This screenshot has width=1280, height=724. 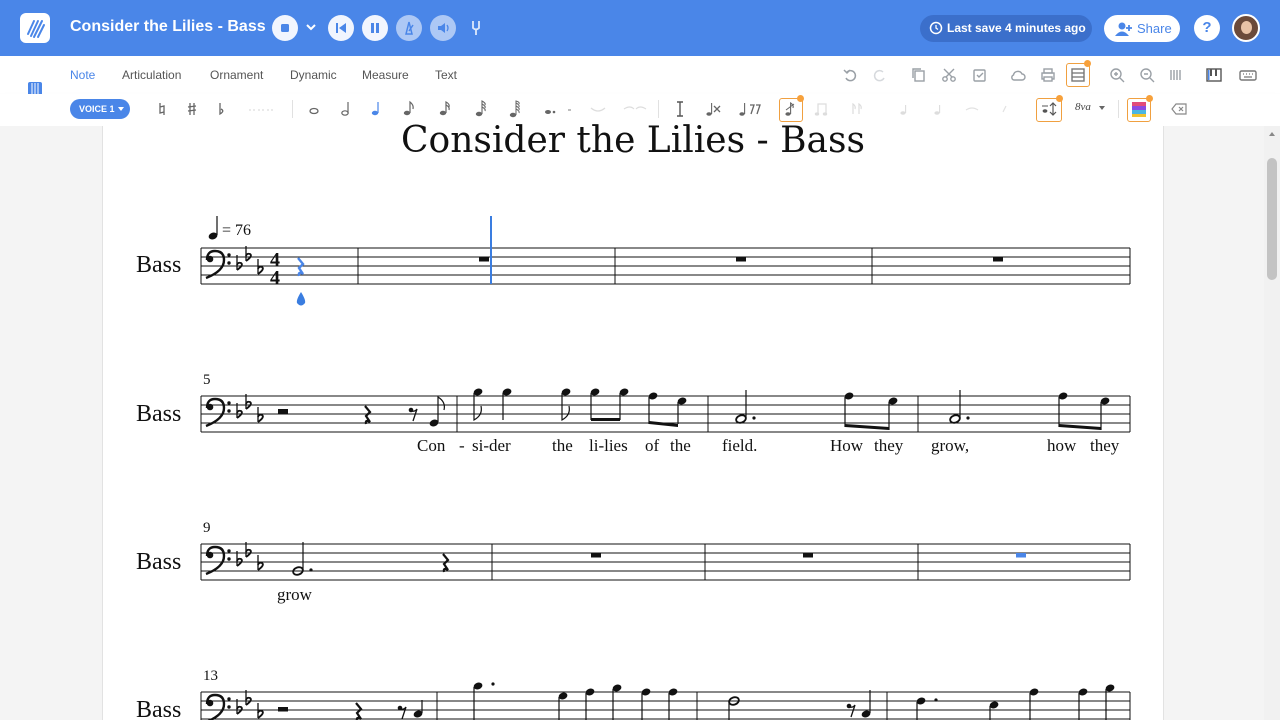 What do you see at coordinates (1272, 134) in the screenshot?
I see `scroll-up-icon` at bounding box center [1272, 134].